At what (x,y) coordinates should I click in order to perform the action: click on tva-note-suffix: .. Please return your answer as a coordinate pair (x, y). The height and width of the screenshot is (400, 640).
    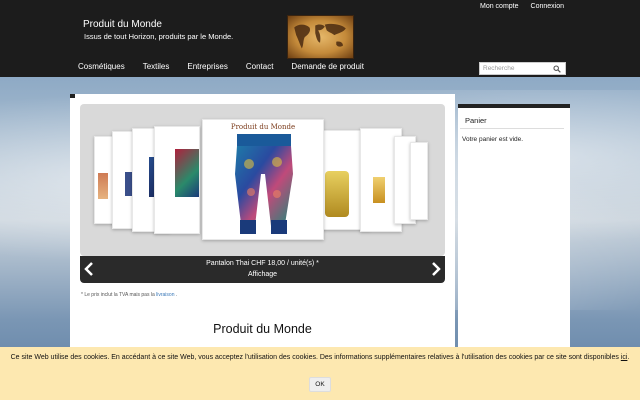
    Looking at the image, I should click on (176, 295).